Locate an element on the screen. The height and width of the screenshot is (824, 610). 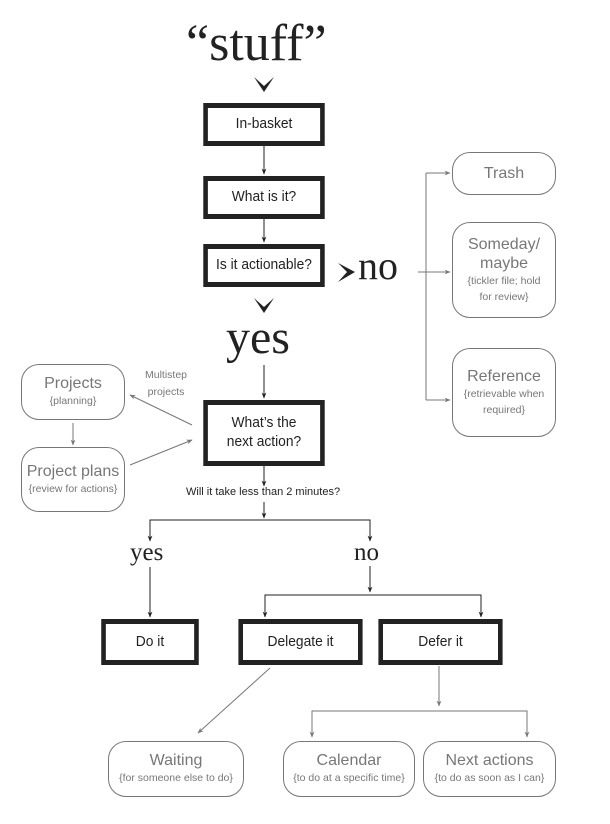
trash-title: Trash is located at coordinates (504, 173).